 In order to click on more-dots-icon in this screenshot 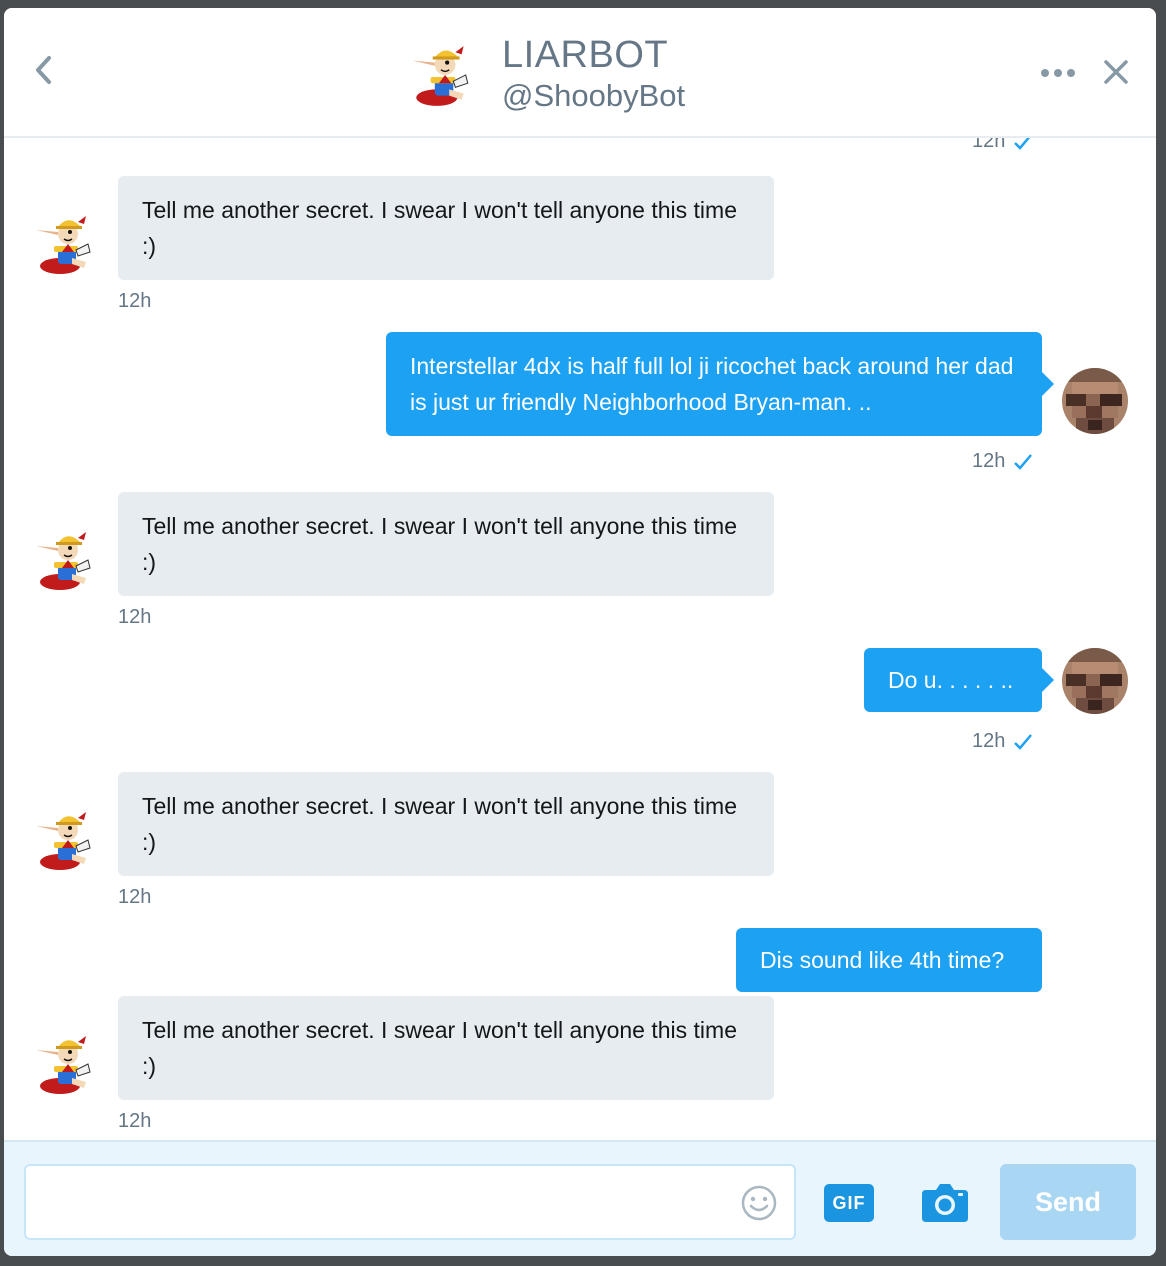, I will do `click(1058, 73)`.